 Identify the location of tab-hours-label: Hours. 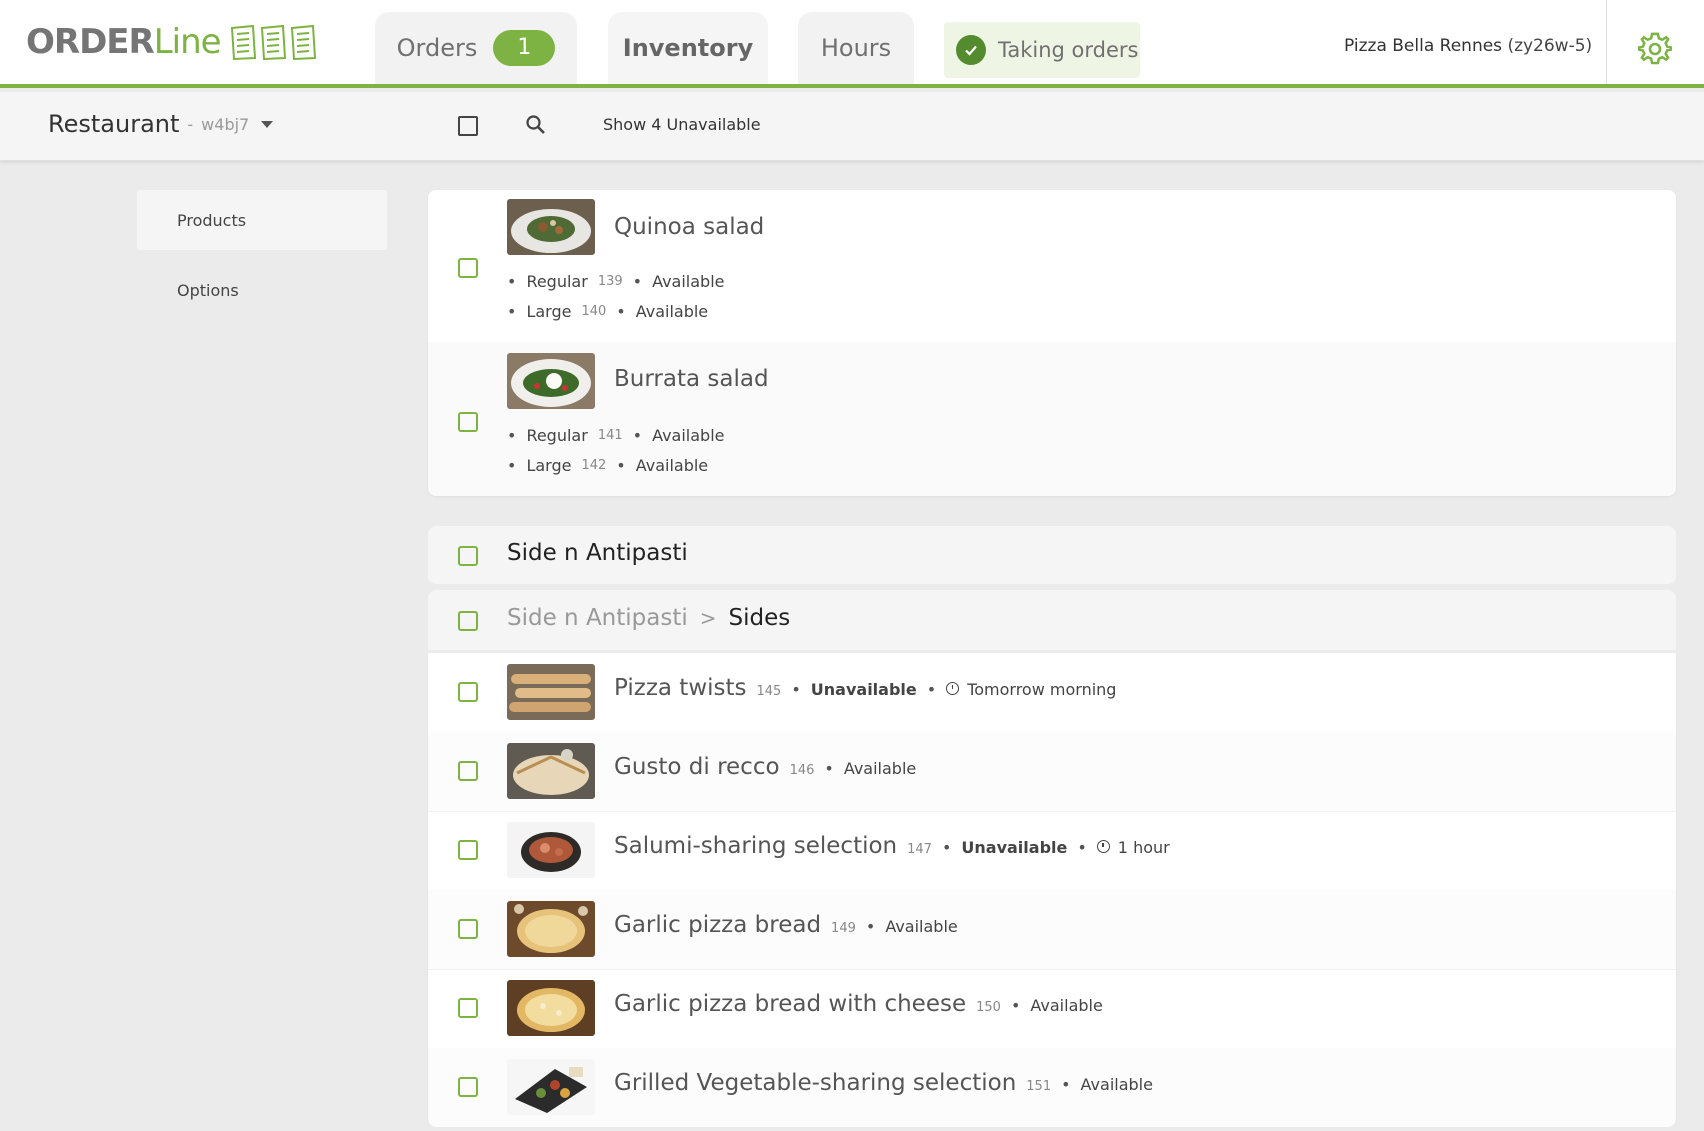
(856, 48).